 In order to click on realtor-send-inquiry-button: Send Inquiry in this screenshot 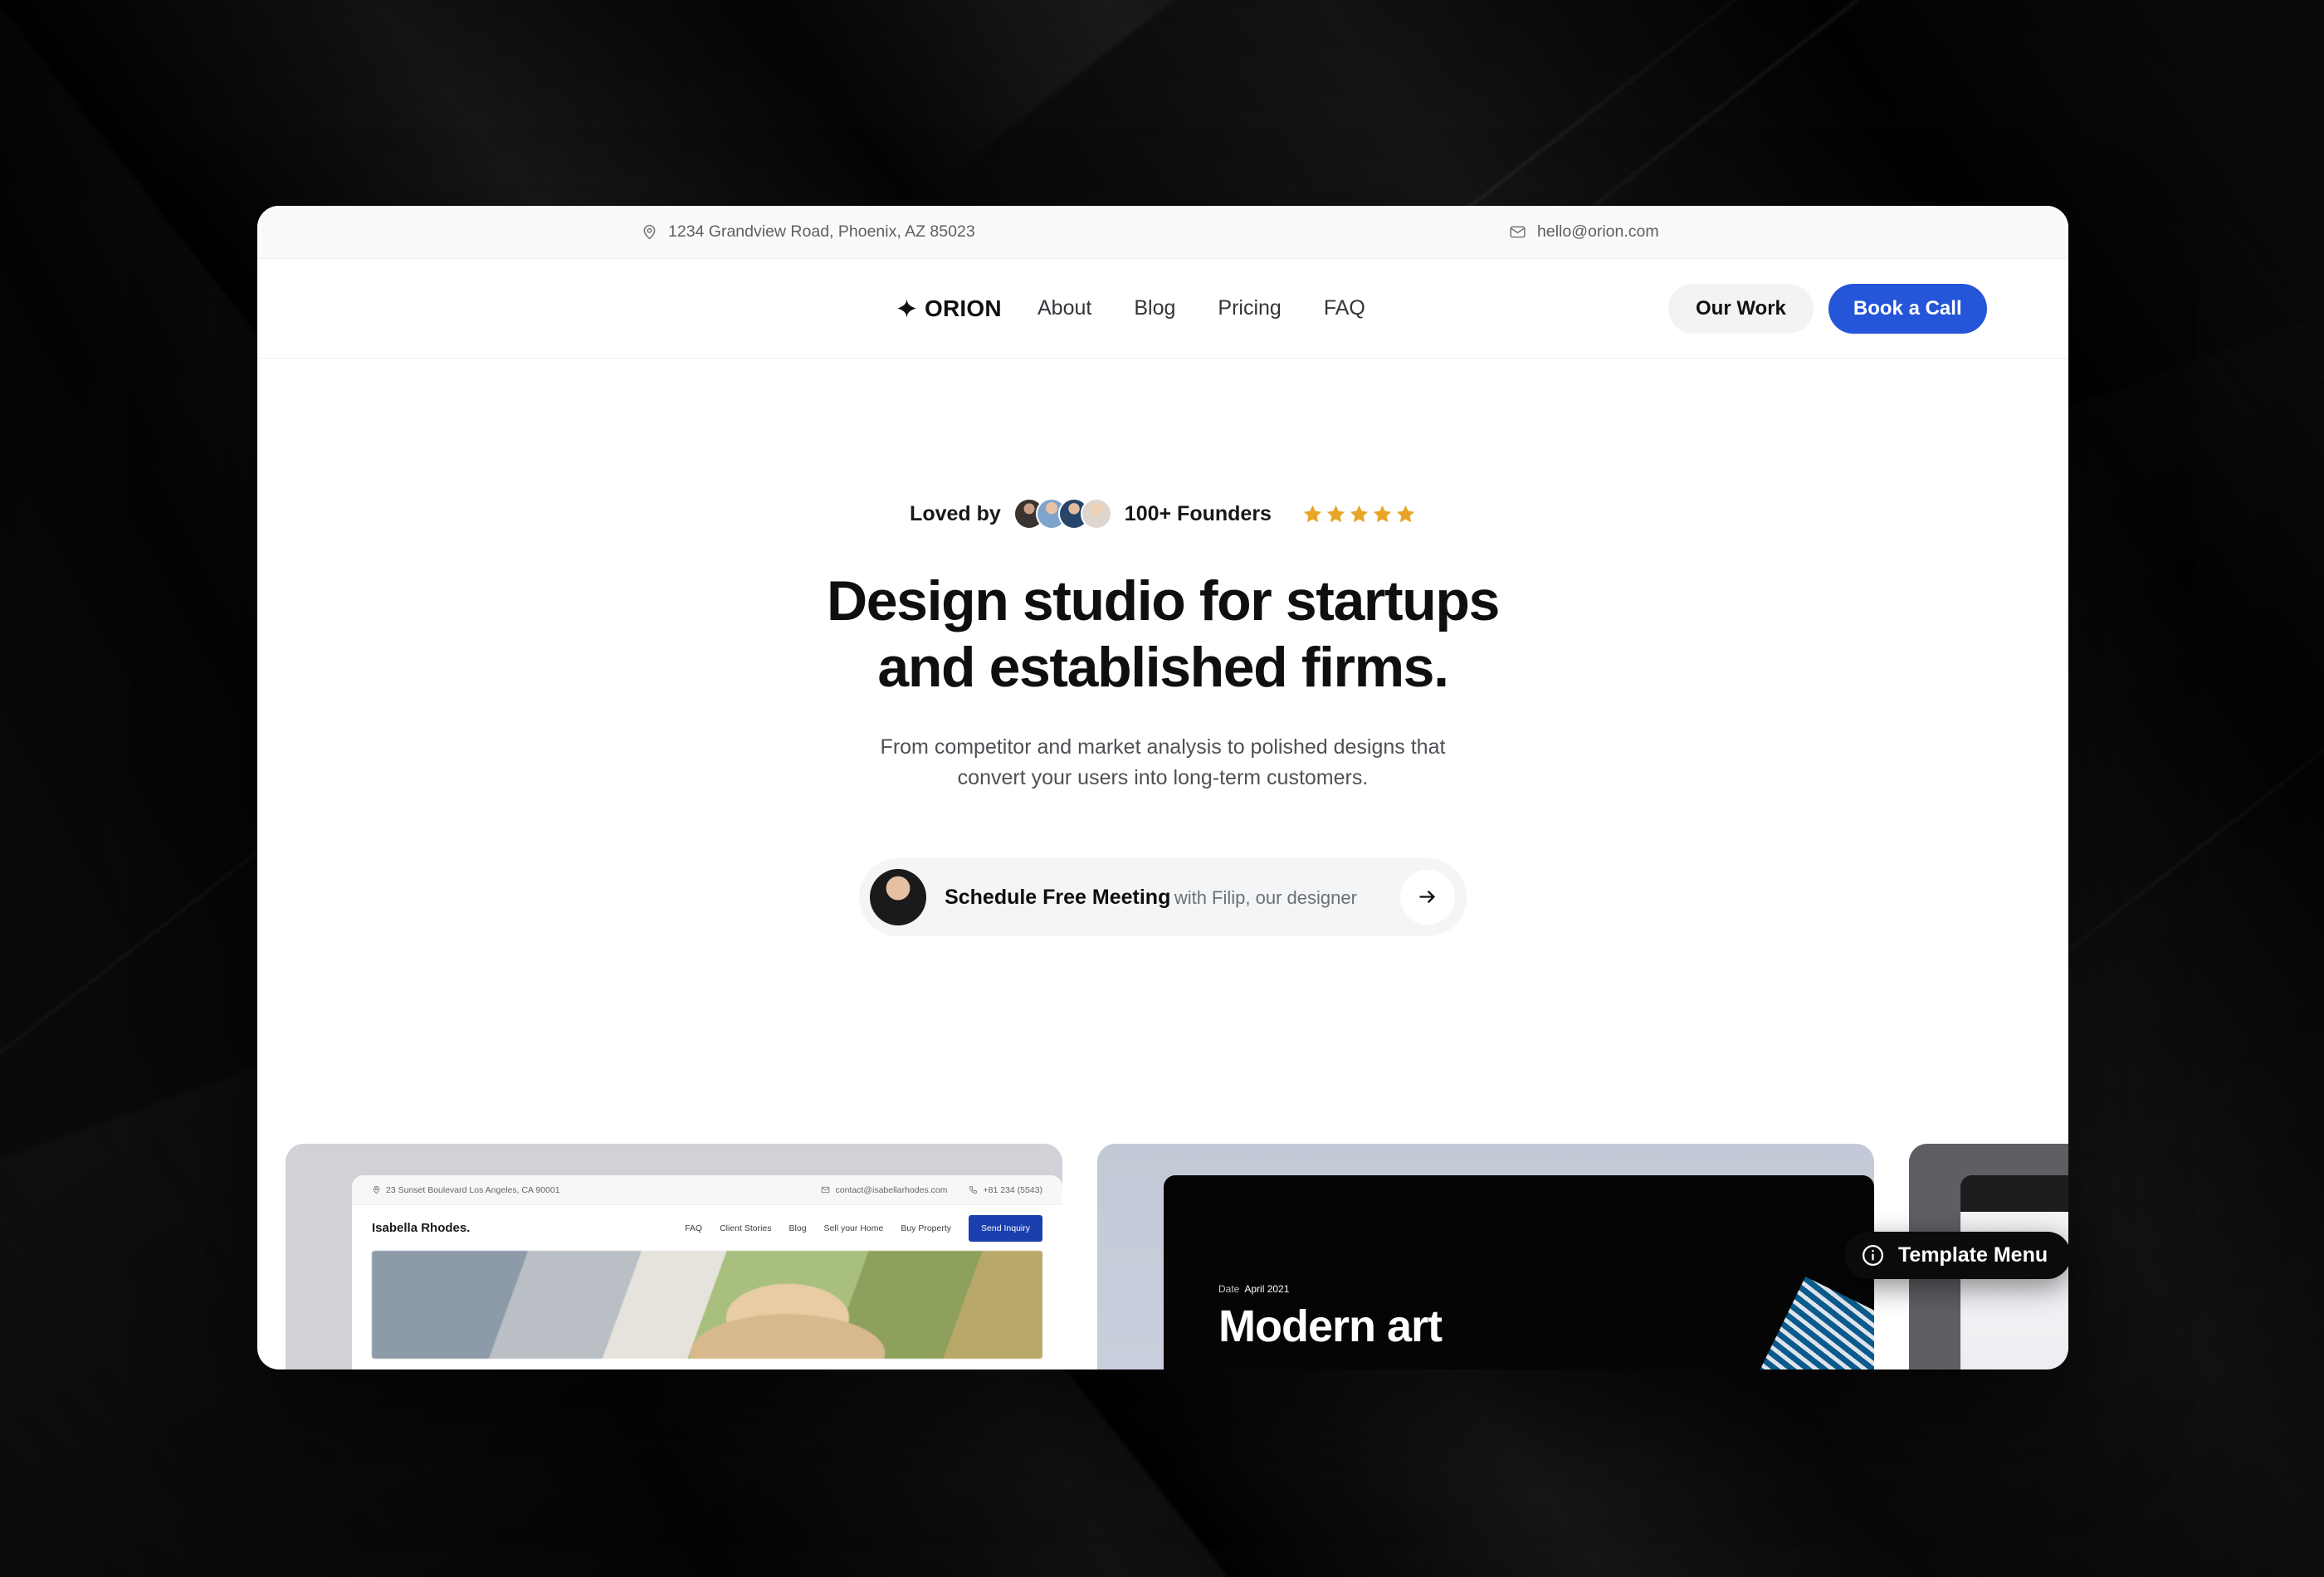, I will do `click(1006, 1228)`.